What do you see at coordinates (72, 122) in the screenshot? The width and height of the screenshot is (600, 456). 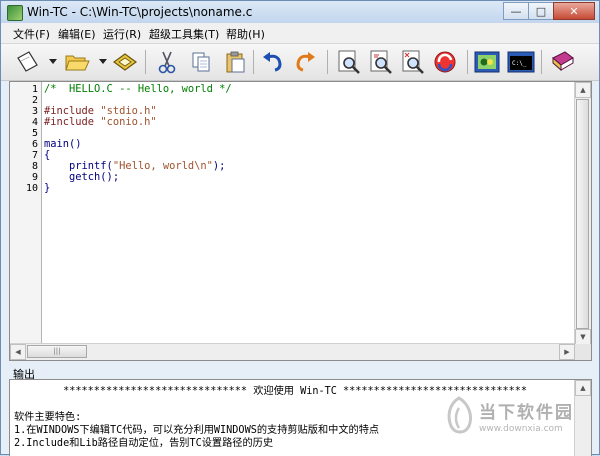 I see `code-token: #include` at bounding box center [72, 122].